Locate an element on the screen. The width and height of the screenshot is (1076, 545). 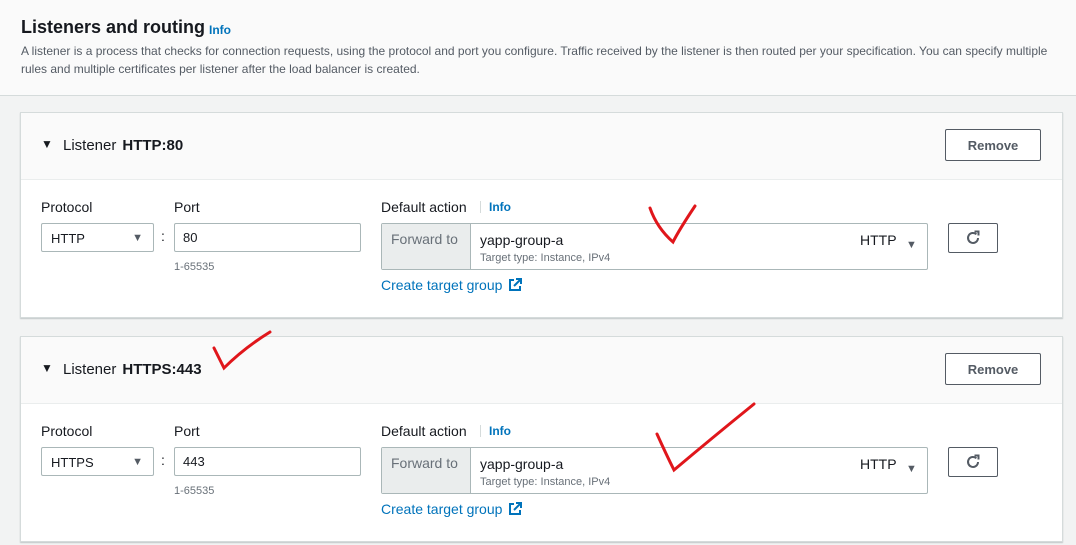
listener-title: Listener HTTPS:443 is located at coordinates (132, 369).